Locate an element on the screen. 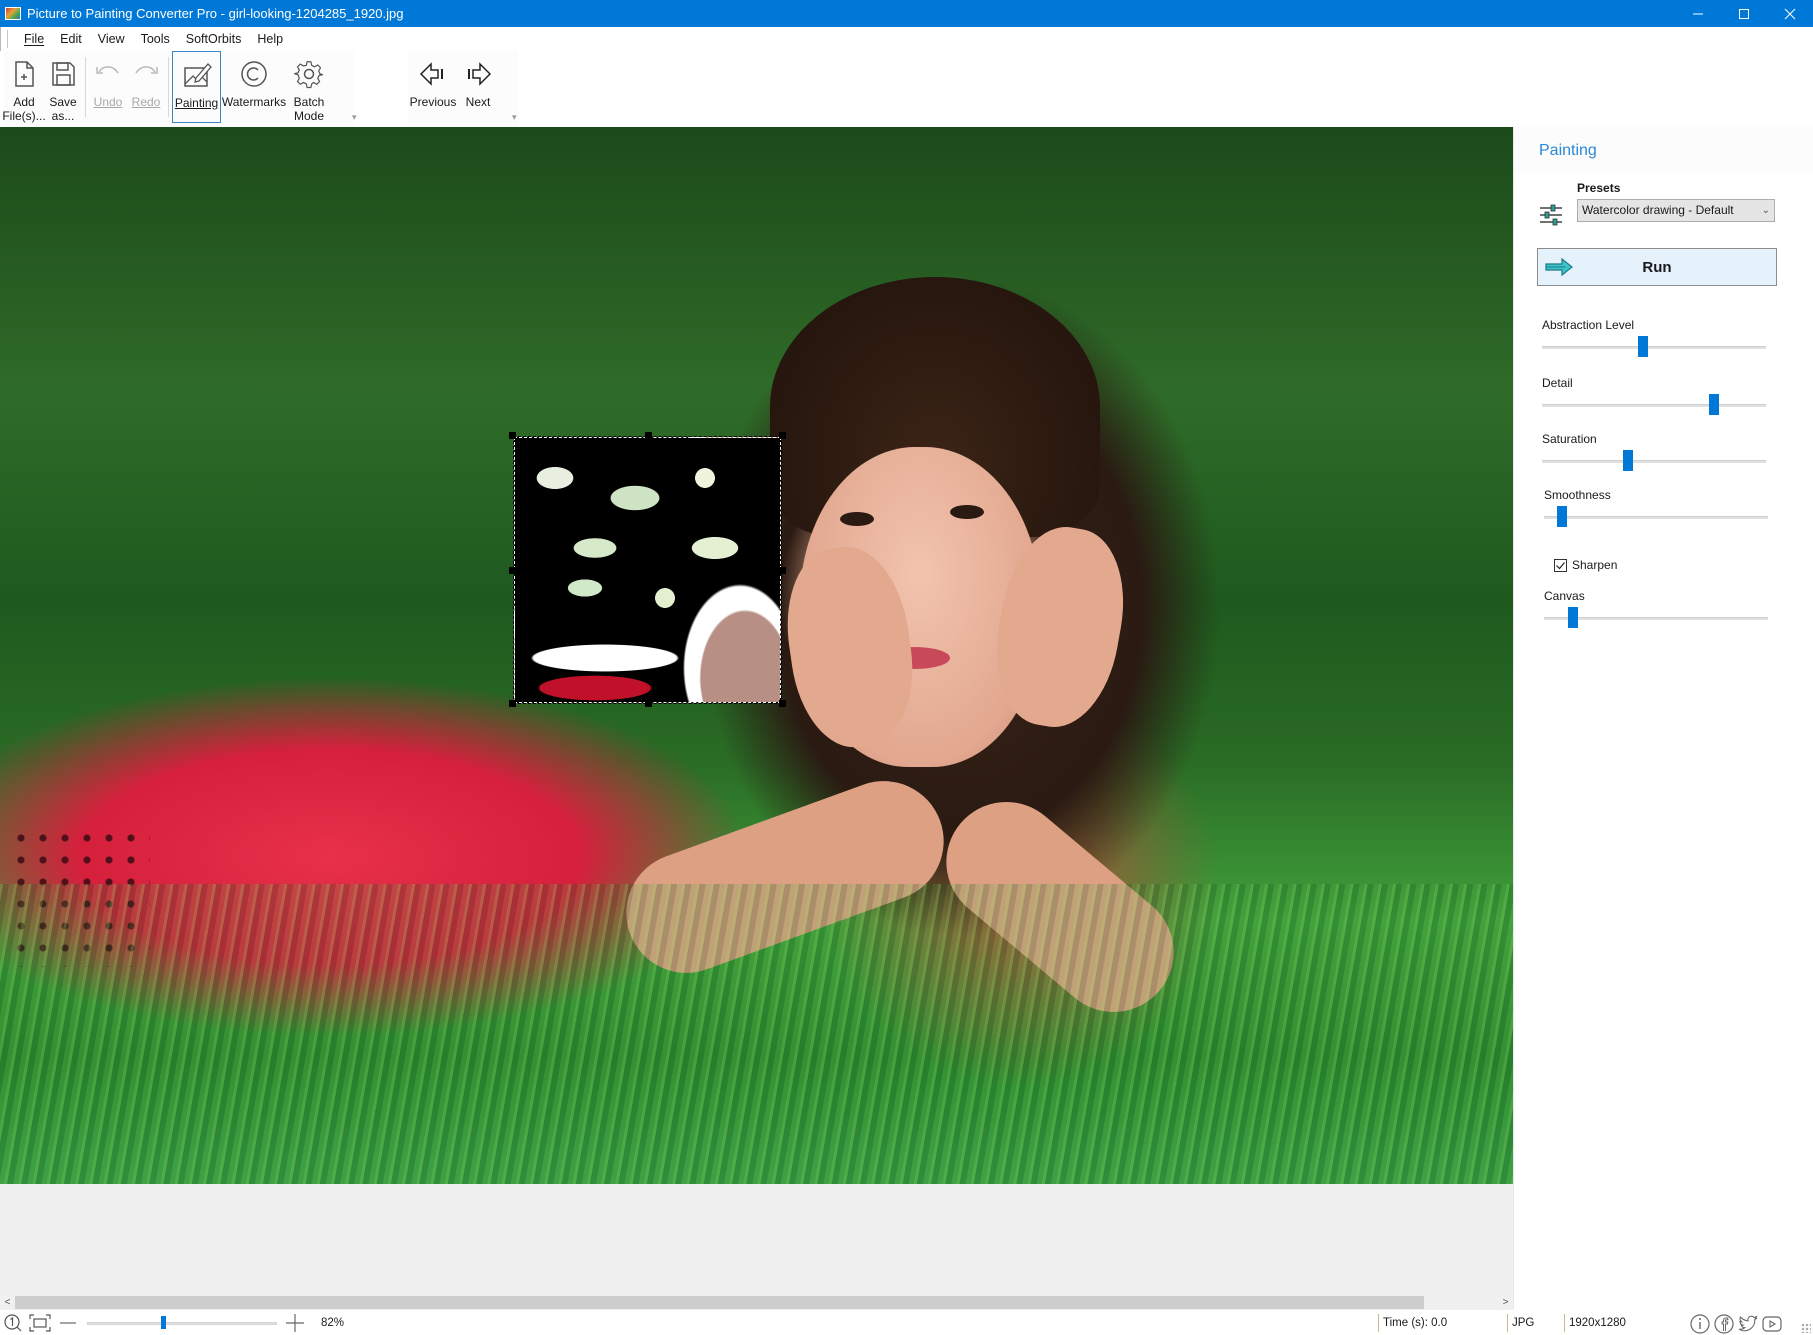 The height and width of the screenshot is (1335, 1813). run-label: Run is located at coordinates (1657, 267).